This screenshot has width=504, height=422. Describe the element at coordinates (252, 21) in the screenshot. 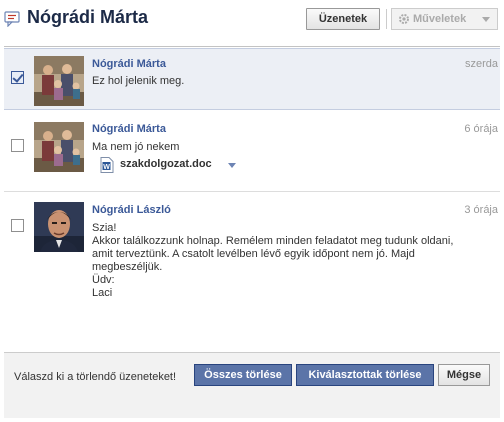

I see `page-header: Nógrádi Márta Üzenetek Műveletek` at that location.